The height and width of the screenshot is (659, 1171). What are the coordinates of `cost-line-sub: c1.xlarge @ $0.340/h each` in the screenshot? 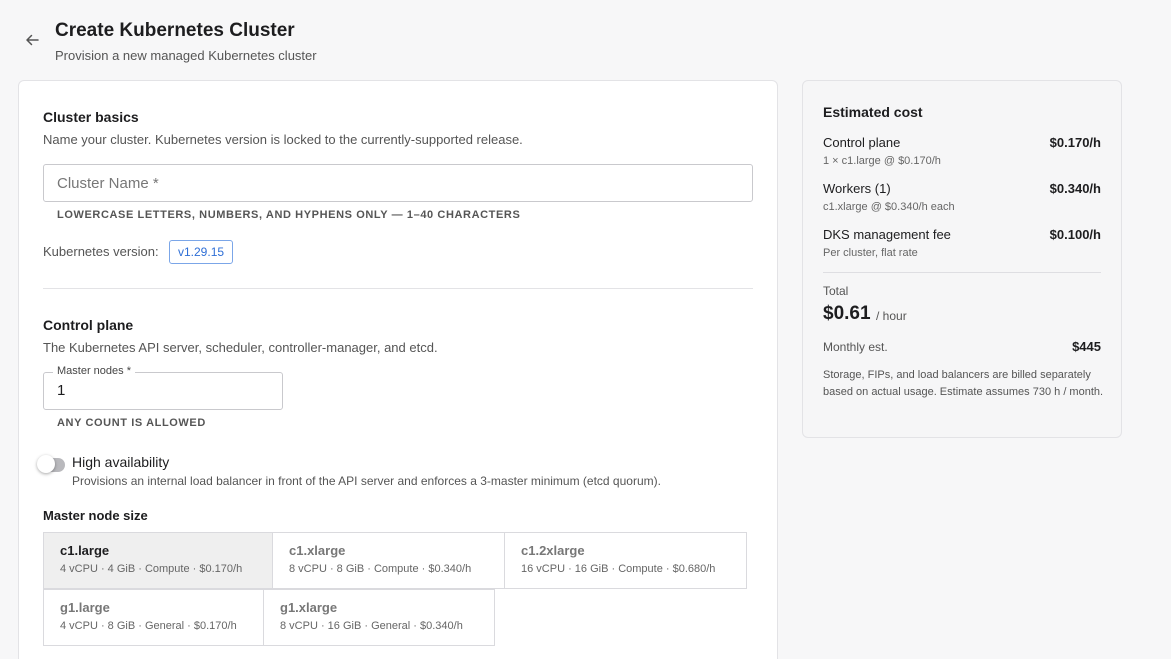 It's located at (889, 207).